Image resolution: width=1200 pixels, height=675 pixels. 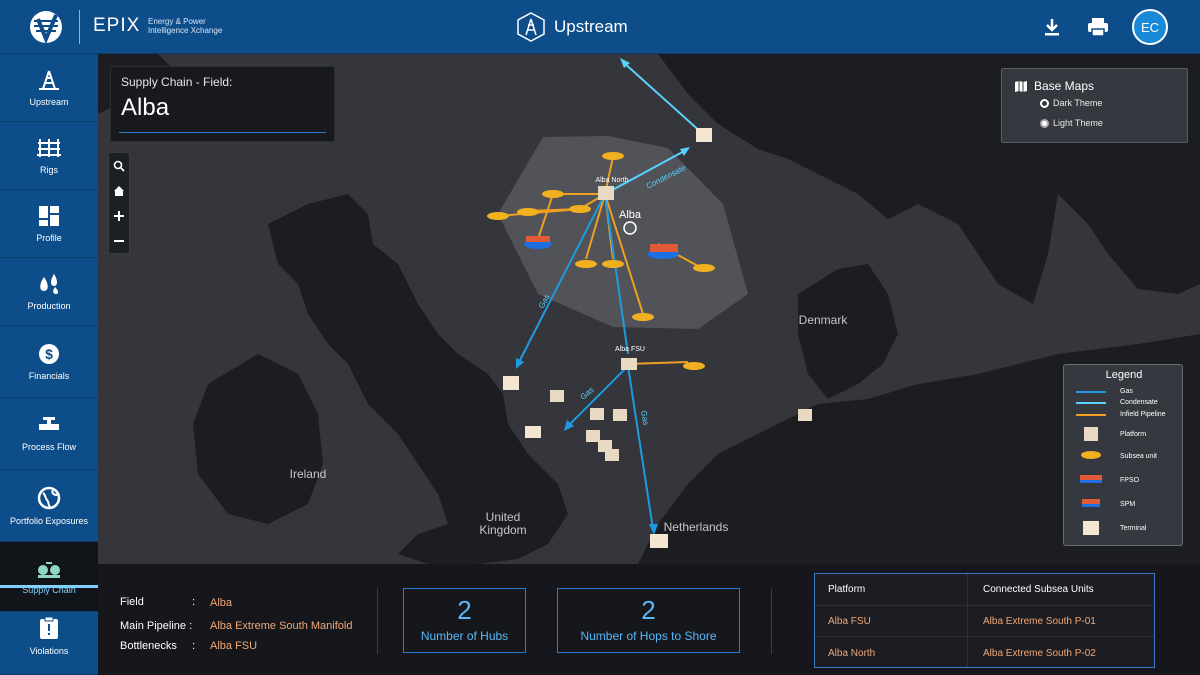 I want to click on sidebar-item-label: Profile, so click(x=49, y=237).